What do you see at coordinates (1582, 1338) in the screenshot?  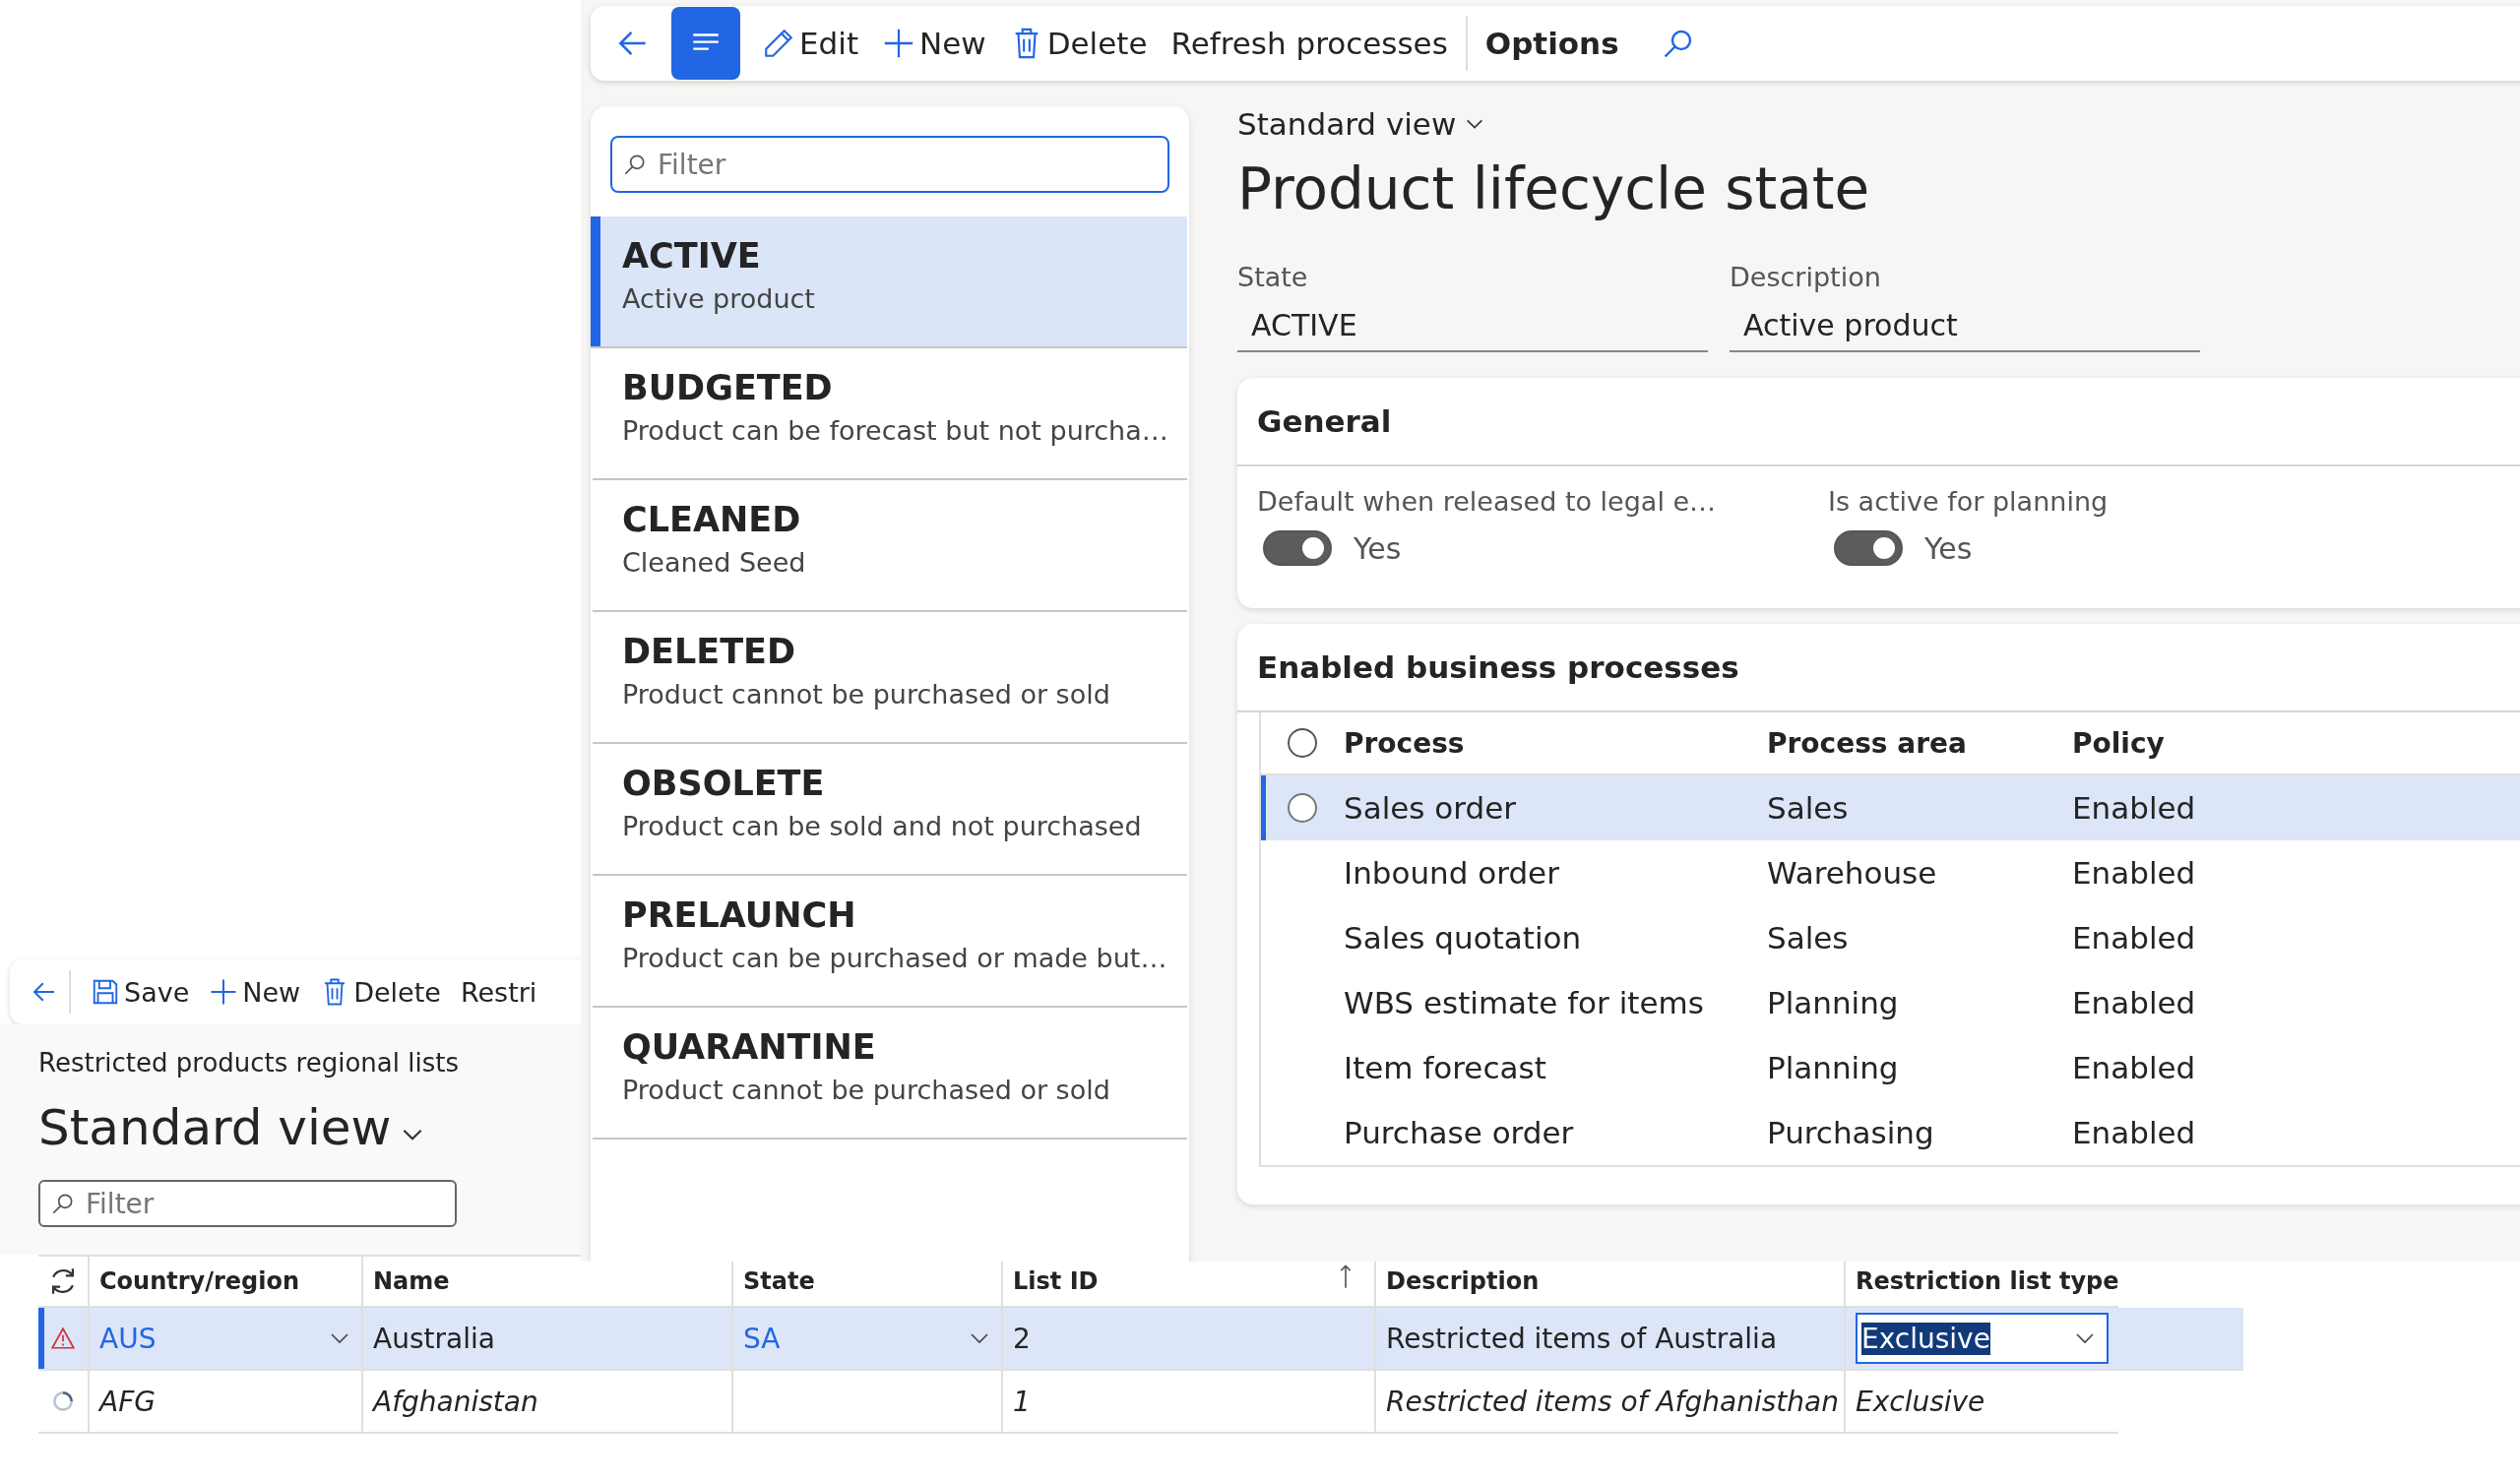 I see `table-cell: Restricted items of Australia` at bounding box center [1582, 1338].